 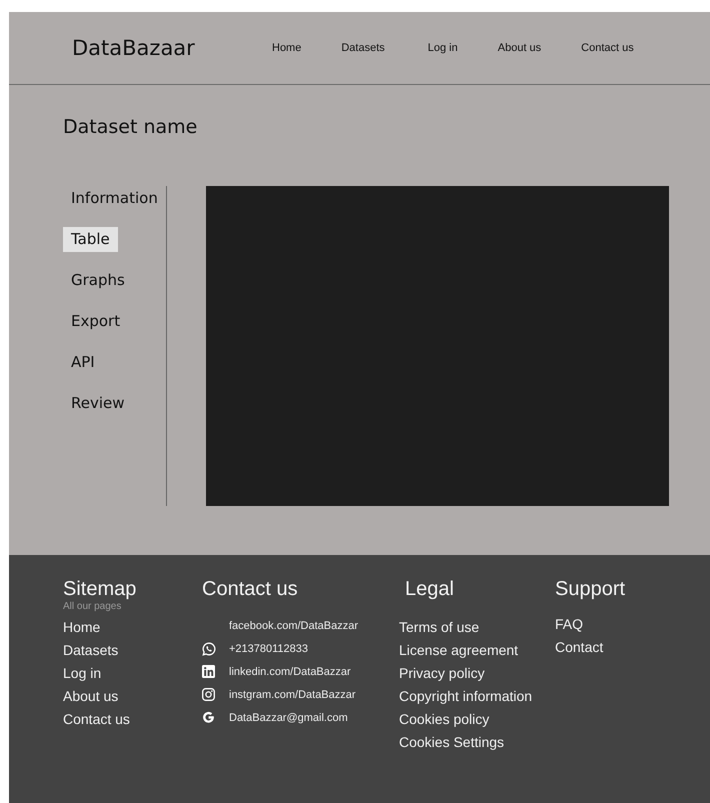 I want to click on footer-link: Contact us, so click(x=96, y=719).